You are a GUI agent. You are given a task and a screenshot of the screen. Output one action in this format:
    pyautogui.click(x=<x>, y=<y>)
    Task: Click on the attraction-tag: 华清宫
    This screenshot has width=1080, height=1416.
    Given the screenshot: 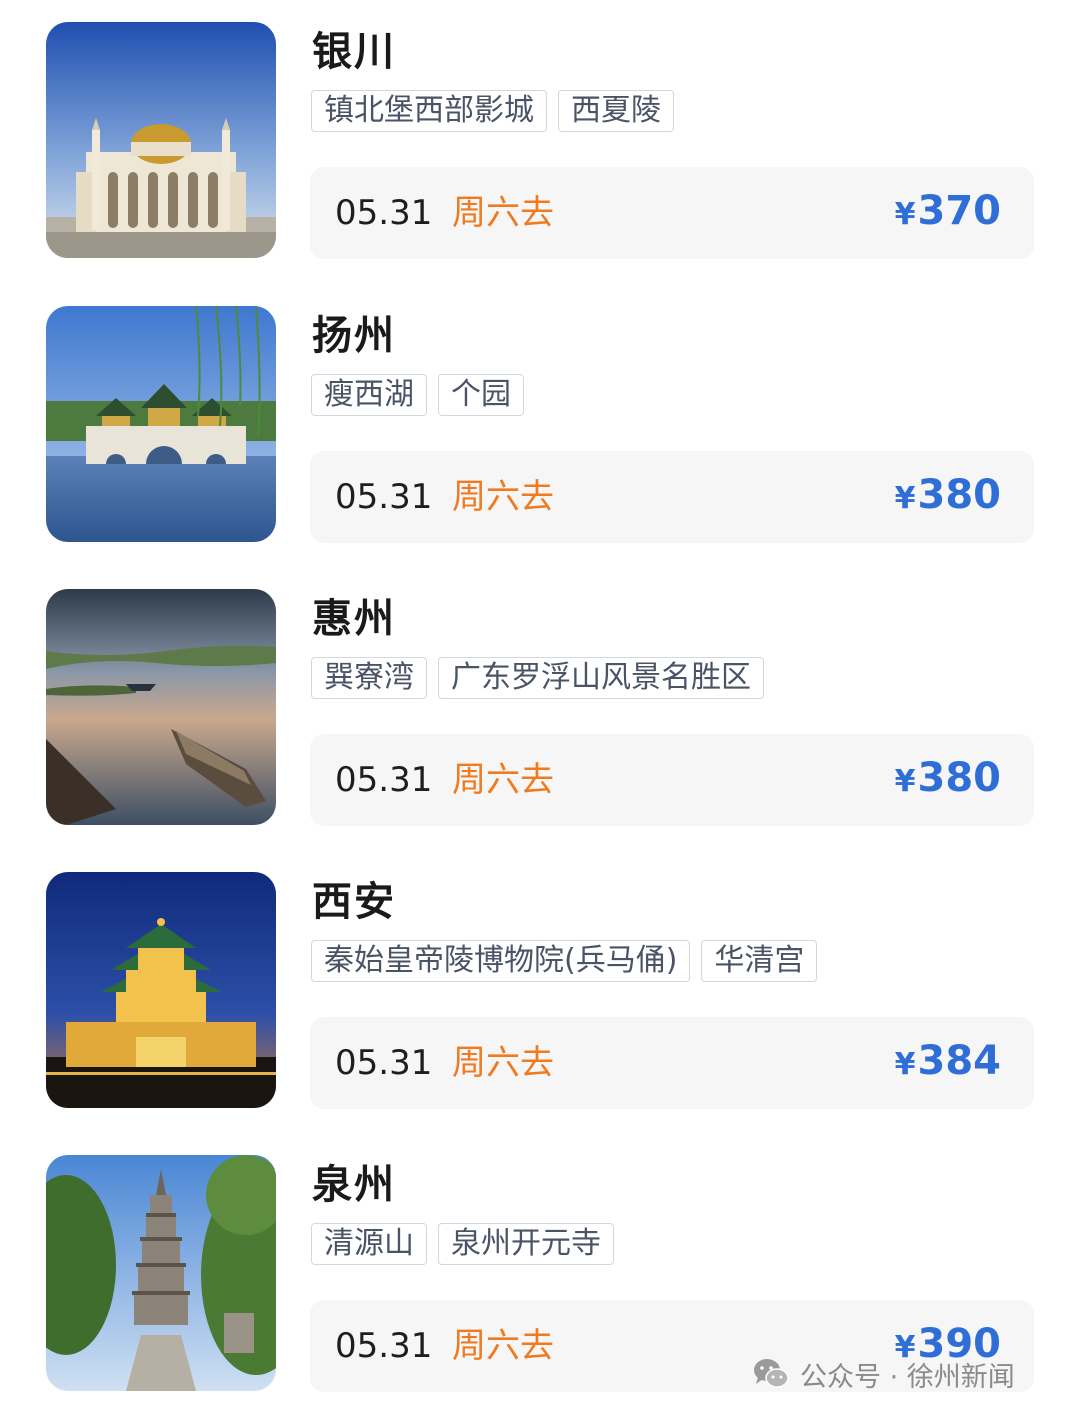 What is the action you would take?
    pyautogui.click(x=759, y=961)
    